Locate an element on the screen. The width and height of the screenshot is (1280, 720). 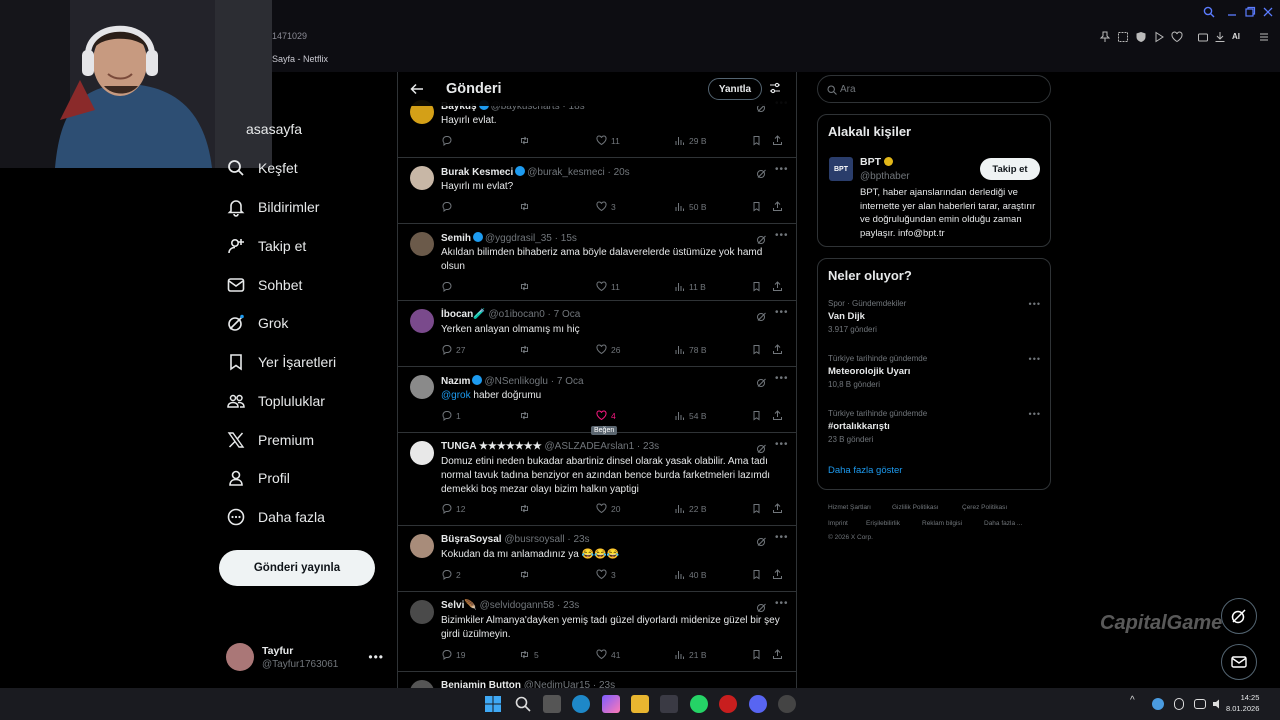
sidebar-item-explore: Keşfet is located at coordinates (262, 168).